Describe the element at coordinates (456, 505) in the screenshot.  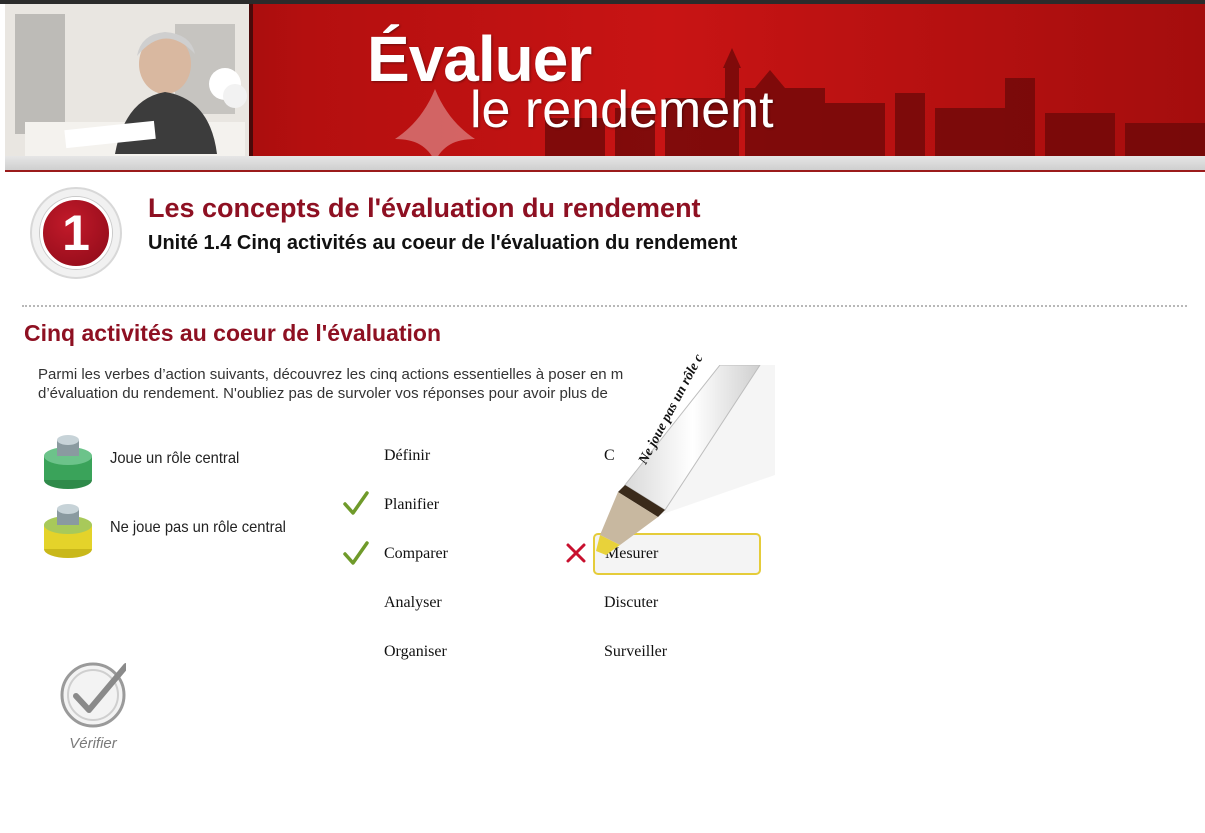
I see `word-planifier: Planifier` at that location.